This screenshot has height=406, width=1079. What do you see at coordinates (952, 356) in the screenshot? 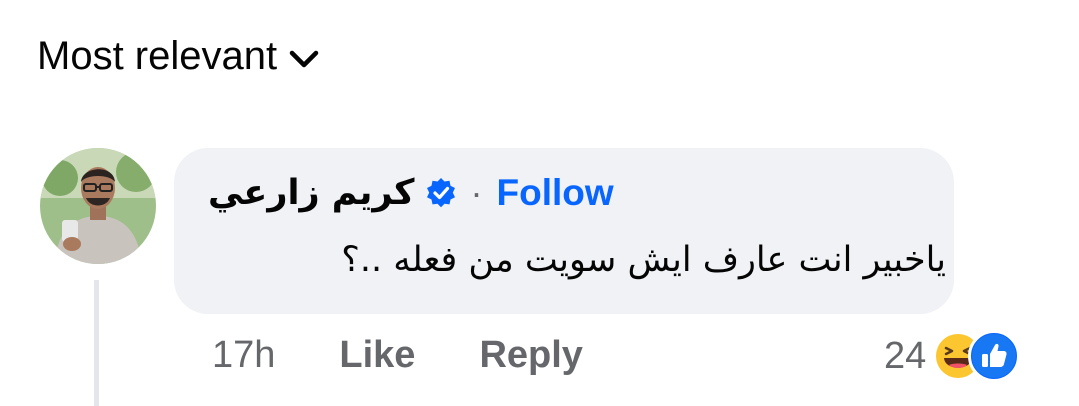
I see `reactions-summary: 24` at bounding box center [952, 356].